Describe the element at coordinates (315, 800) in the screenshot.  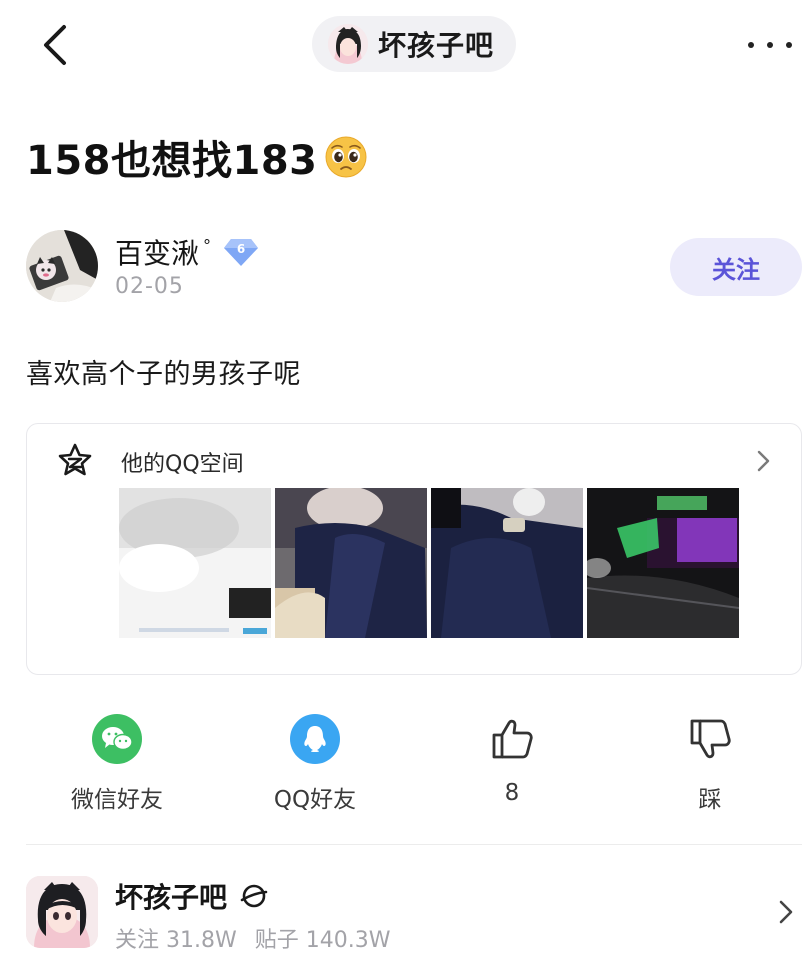
I see `share-qq-label: QQ好友` at that location.